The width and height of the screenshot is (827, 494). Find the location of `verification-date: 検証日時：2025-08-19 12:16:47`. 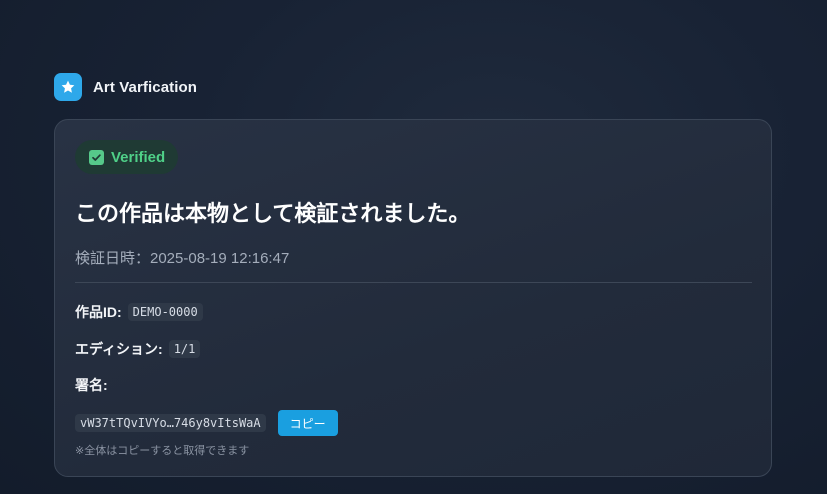

verification-date: 検証日時：2025-08-19 12:16:47 is located at coordinates (182, 258).